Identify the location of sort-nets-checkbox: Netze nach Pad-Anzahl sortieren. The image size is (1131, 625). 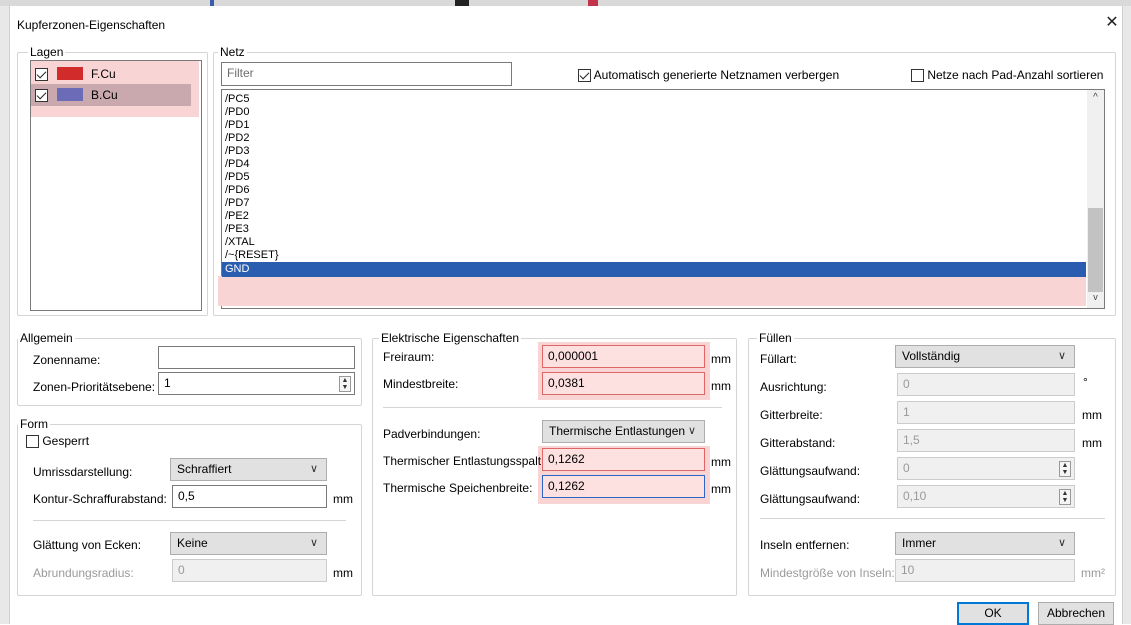
(1007, 75).